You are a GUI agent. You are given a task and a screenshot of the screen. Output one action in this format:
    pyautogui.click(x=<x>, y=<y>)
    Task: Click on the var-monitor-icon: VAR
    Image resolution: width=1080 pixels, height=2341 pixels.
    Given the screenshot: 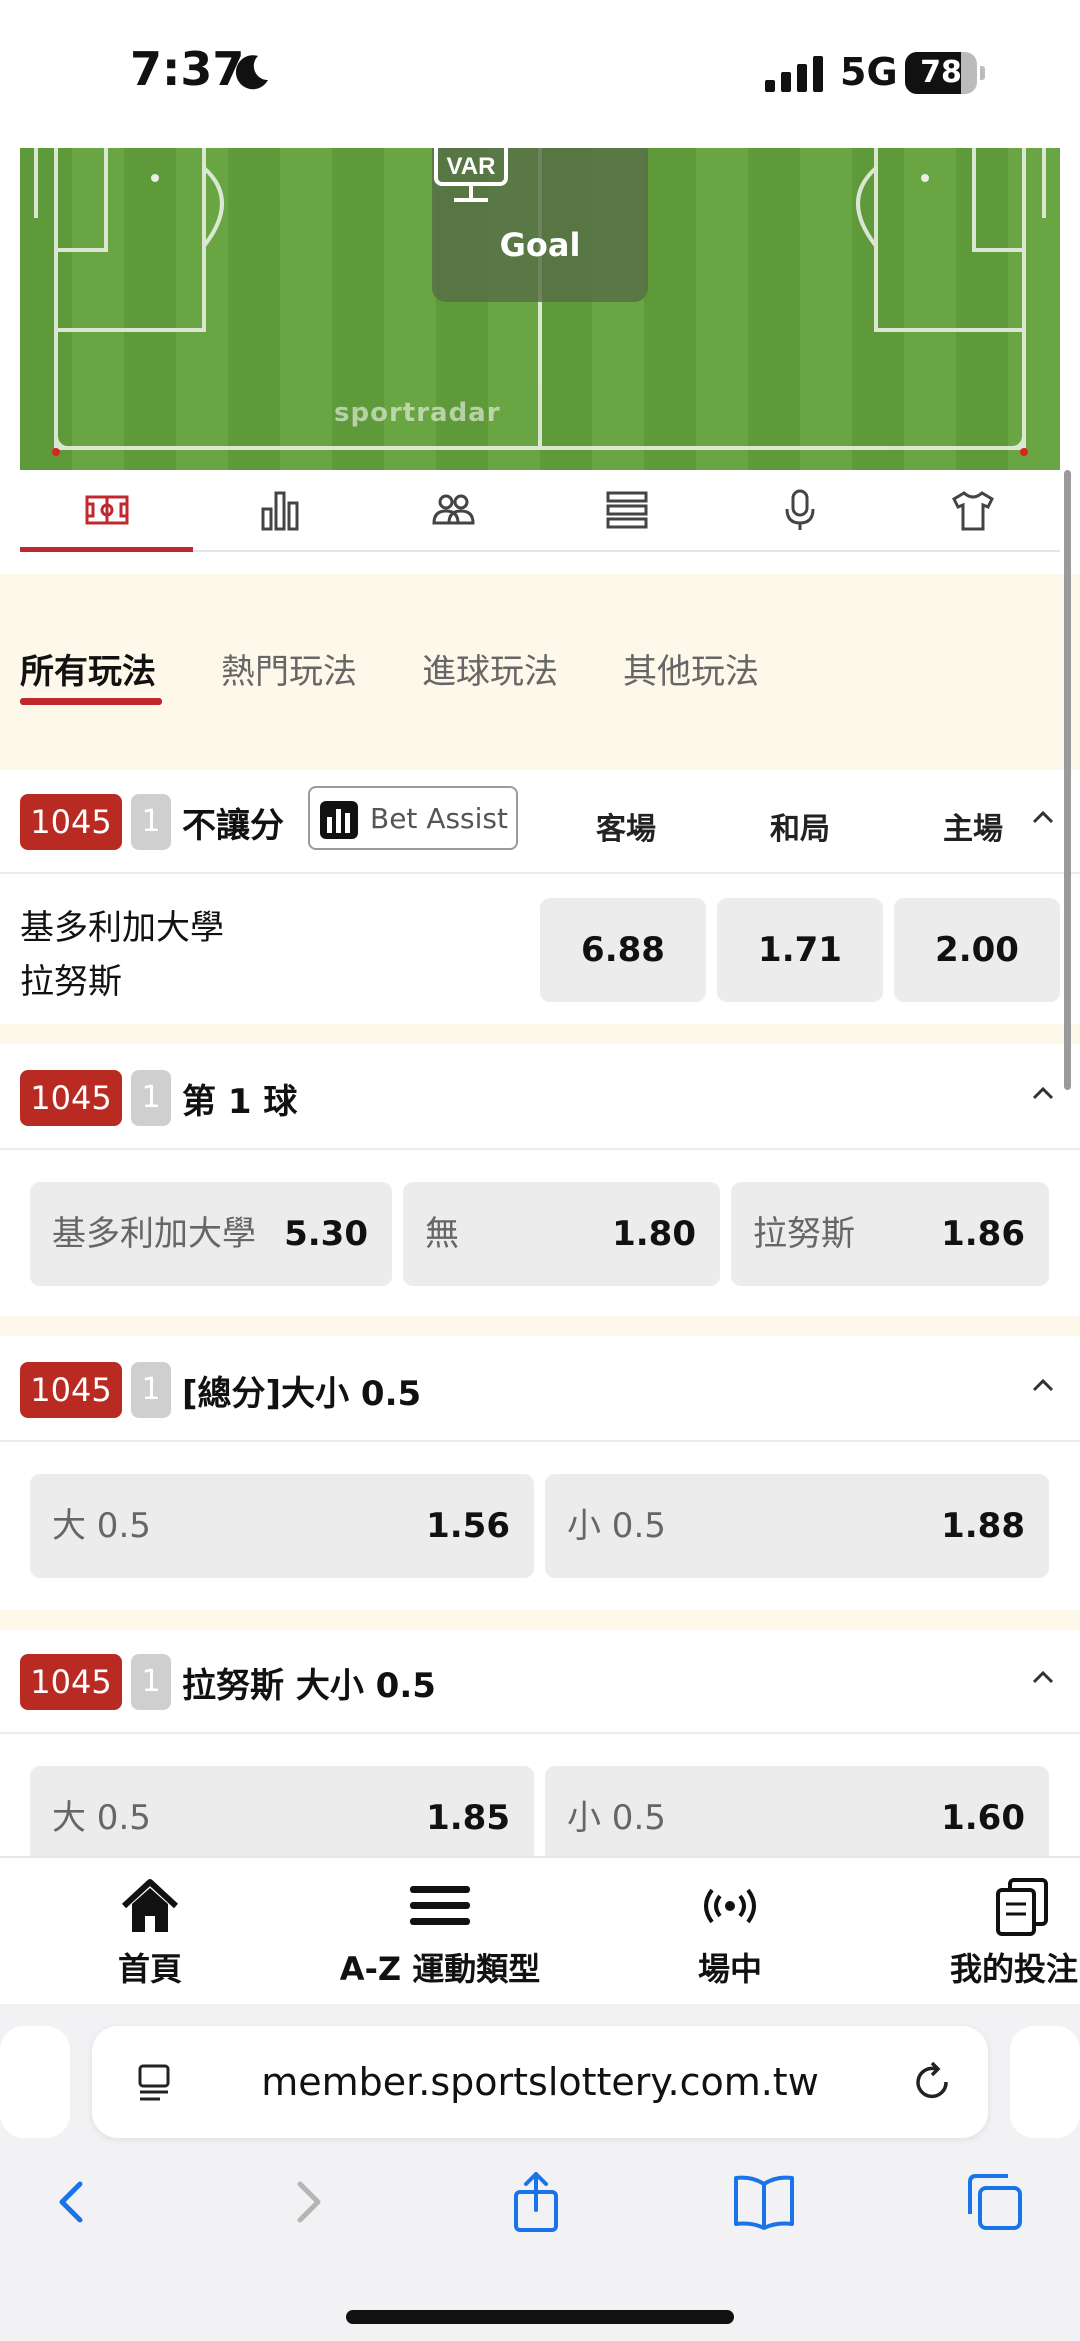 What is the action you would take?
    pyautogui.click(x=471, y=175)
    